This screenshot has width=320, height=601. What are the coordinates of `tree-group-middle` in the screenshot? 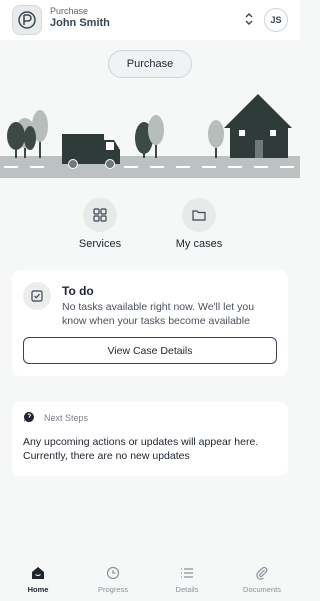 It's located at (149, 136).